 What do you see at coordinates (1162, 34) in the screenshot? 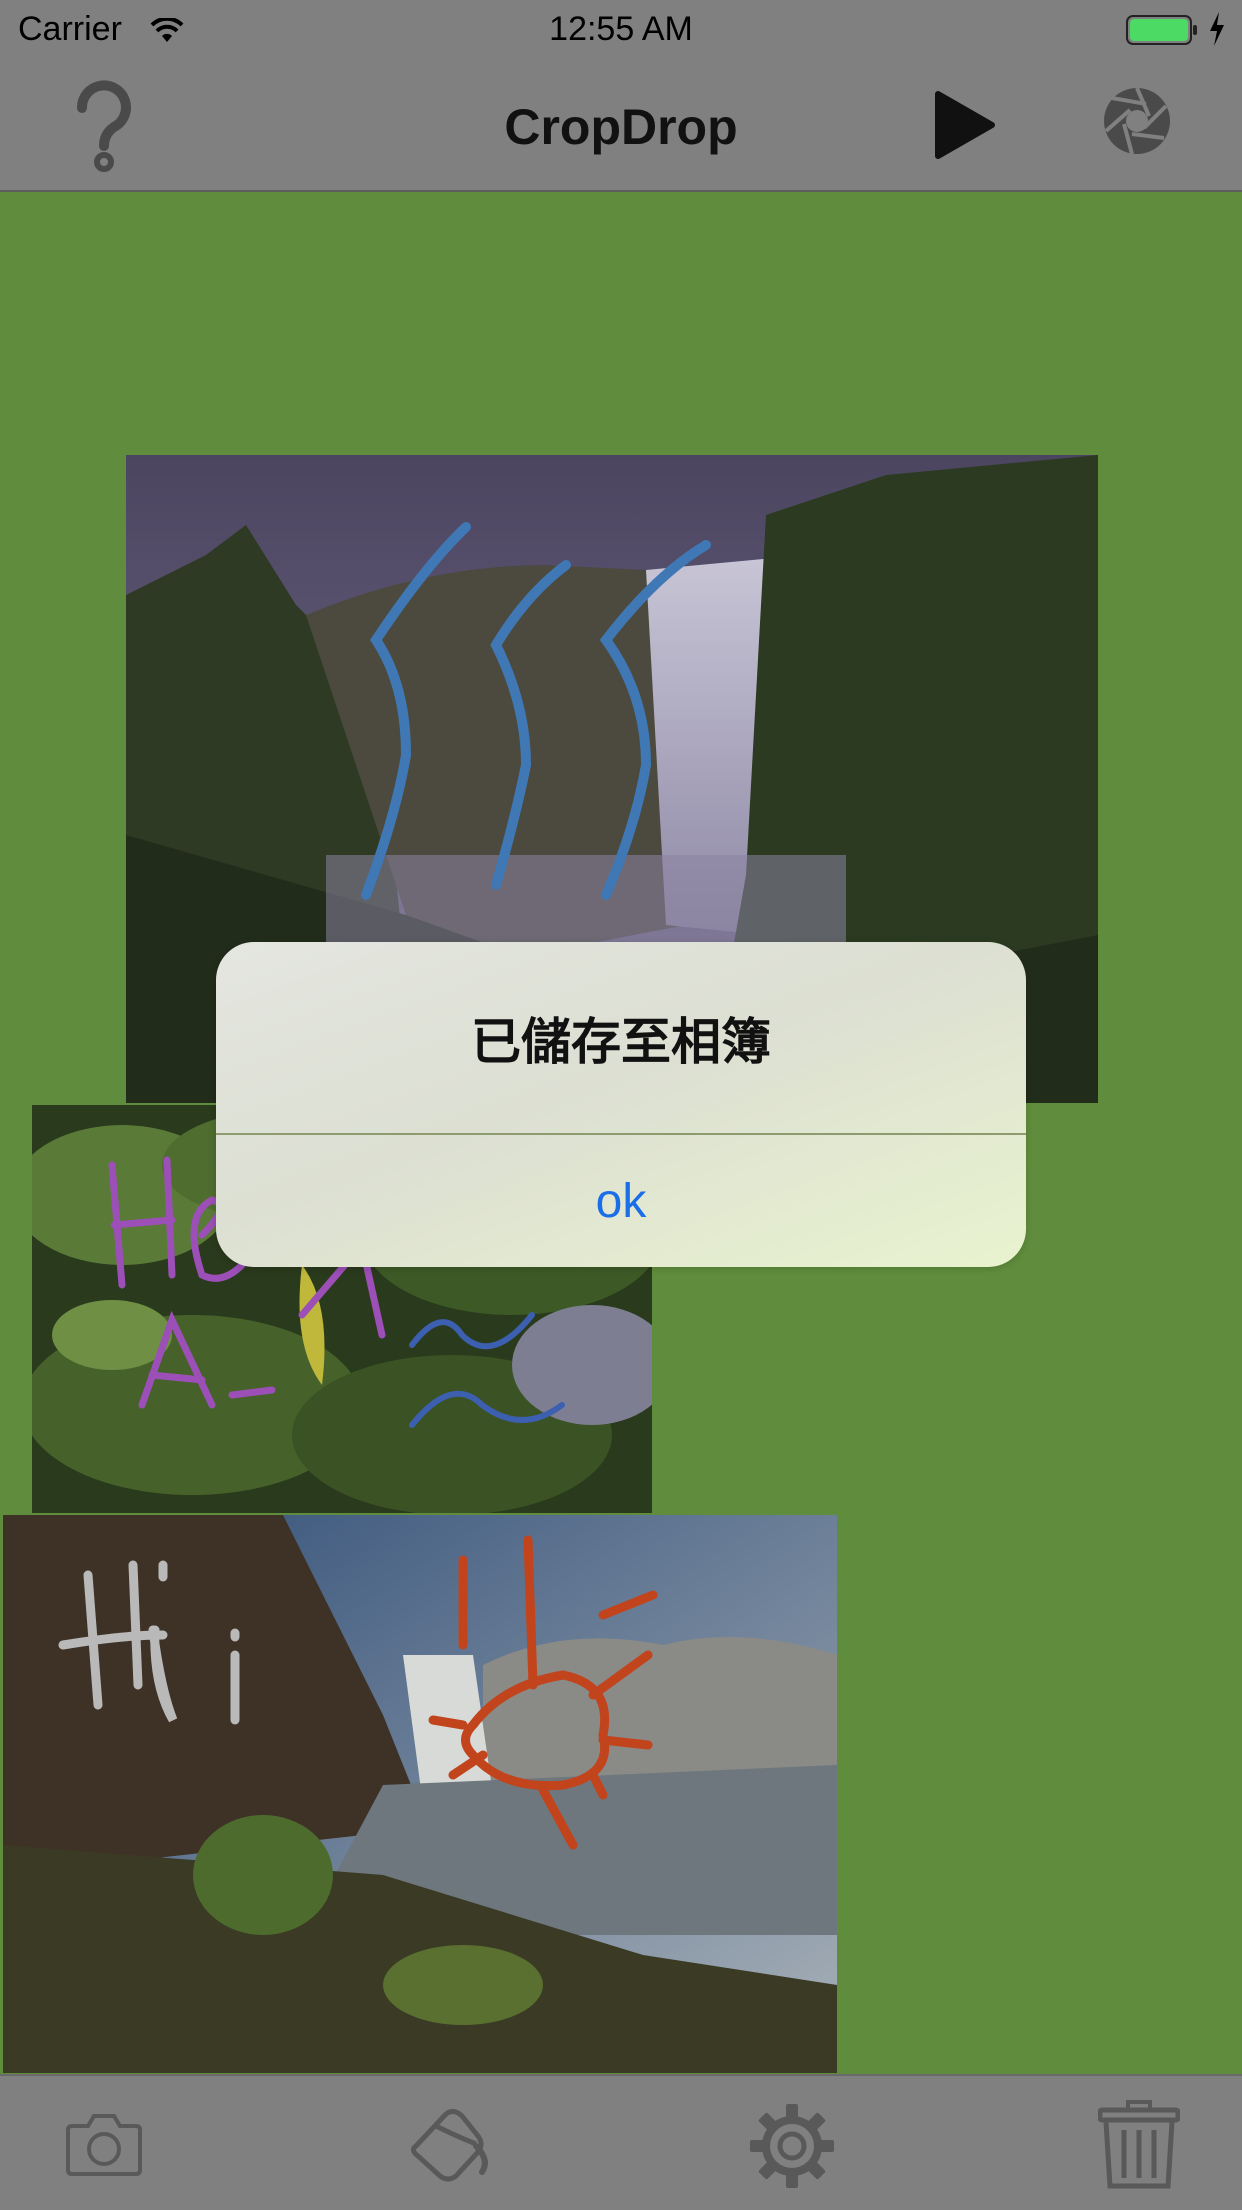
I see `battery-icon` at bounding box center [1162, 34].